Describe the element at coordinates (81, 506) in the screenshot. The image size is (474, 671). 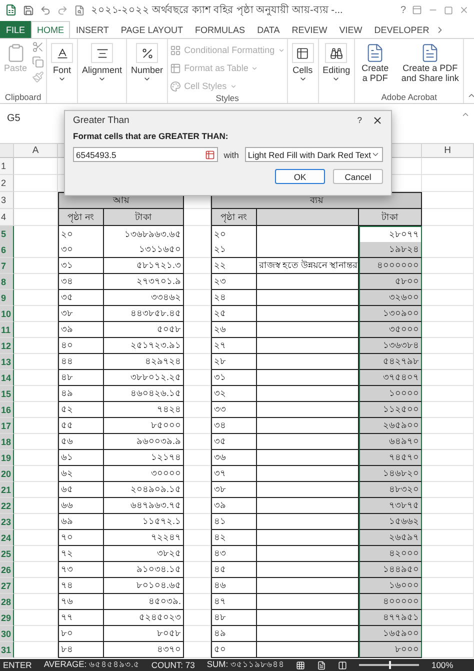
I see `table-cell: ৬৬` at that location.